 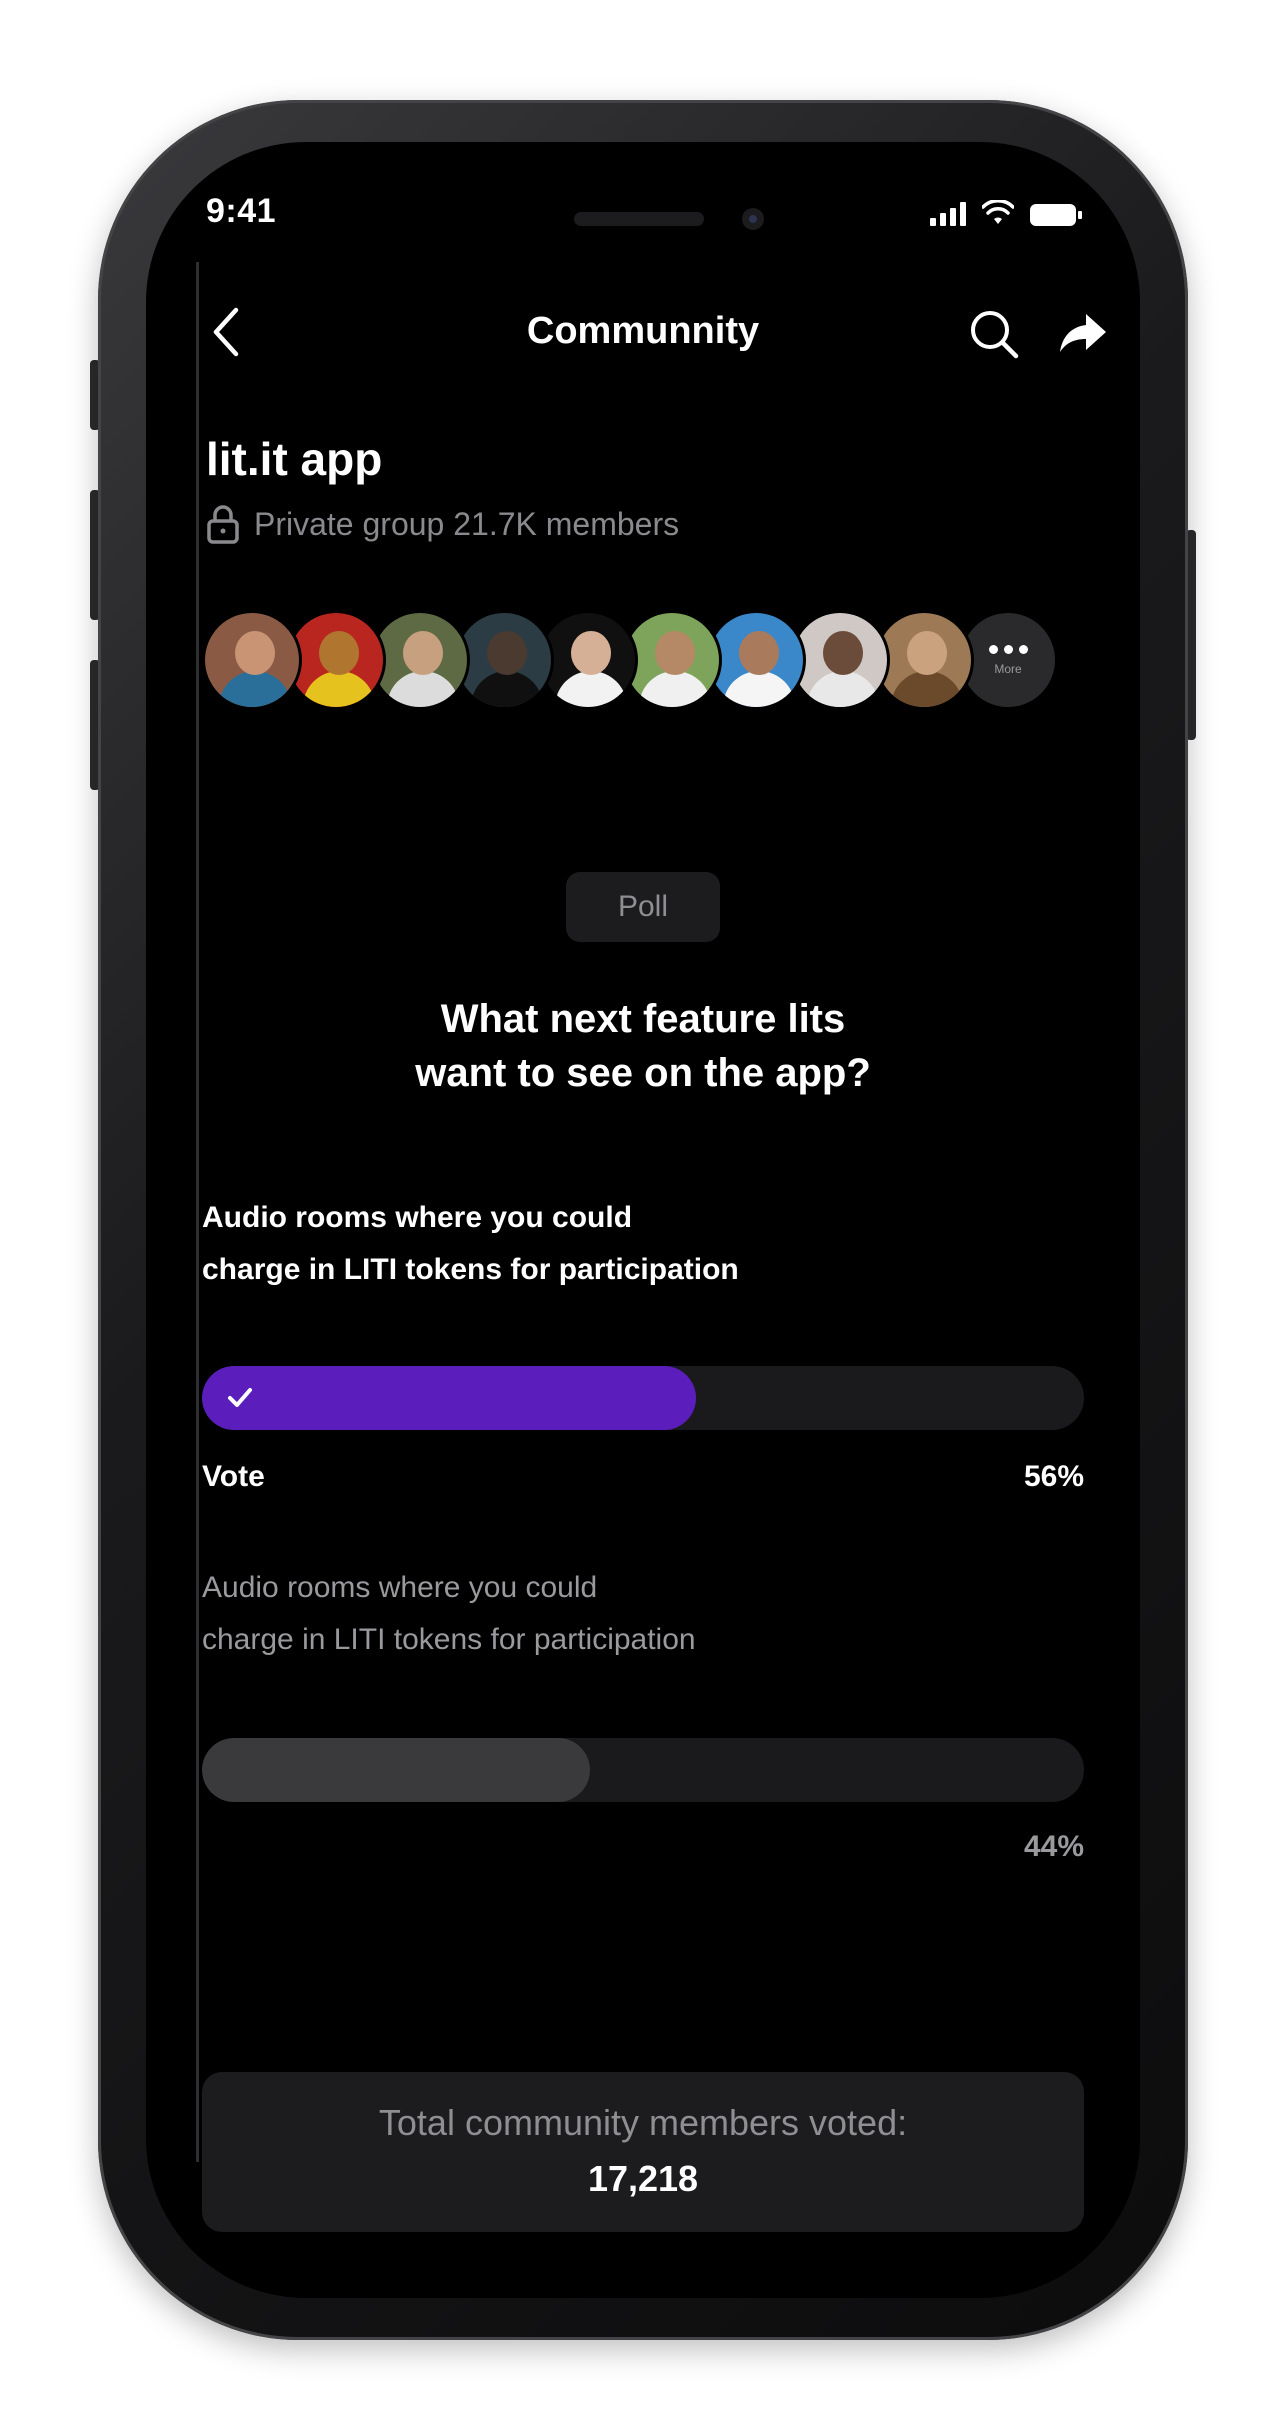 I want to click on total-votes-label: Total community members voted:, so click(x=643, y=2122).